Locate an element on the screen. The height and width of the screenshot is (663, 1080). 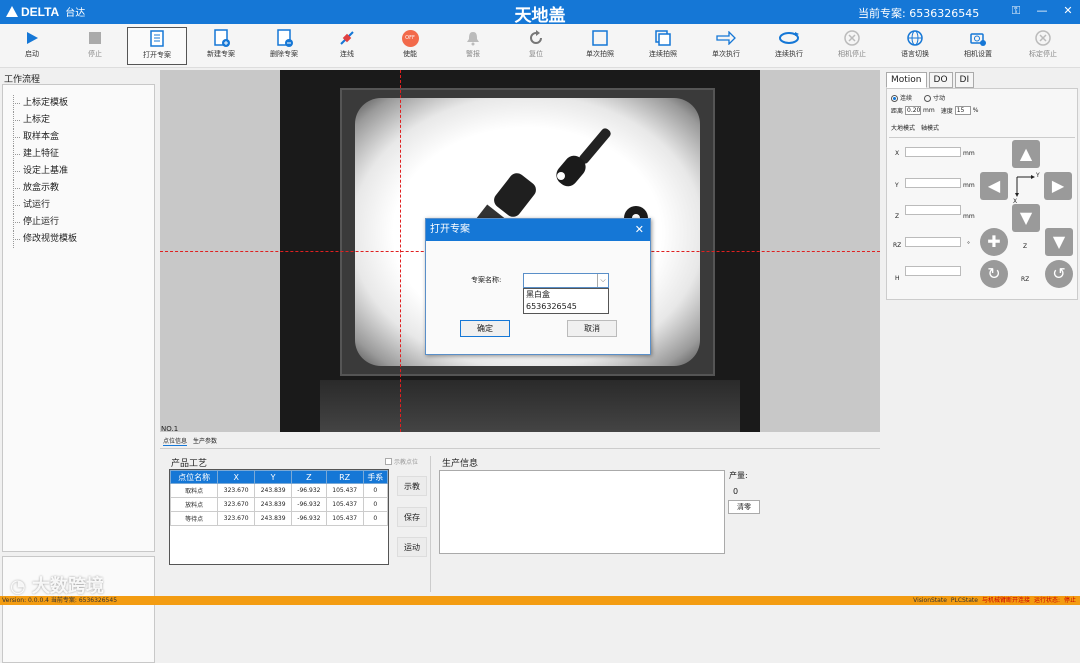
jog-right-button: ▶ is located at coordinates (1058, 186).